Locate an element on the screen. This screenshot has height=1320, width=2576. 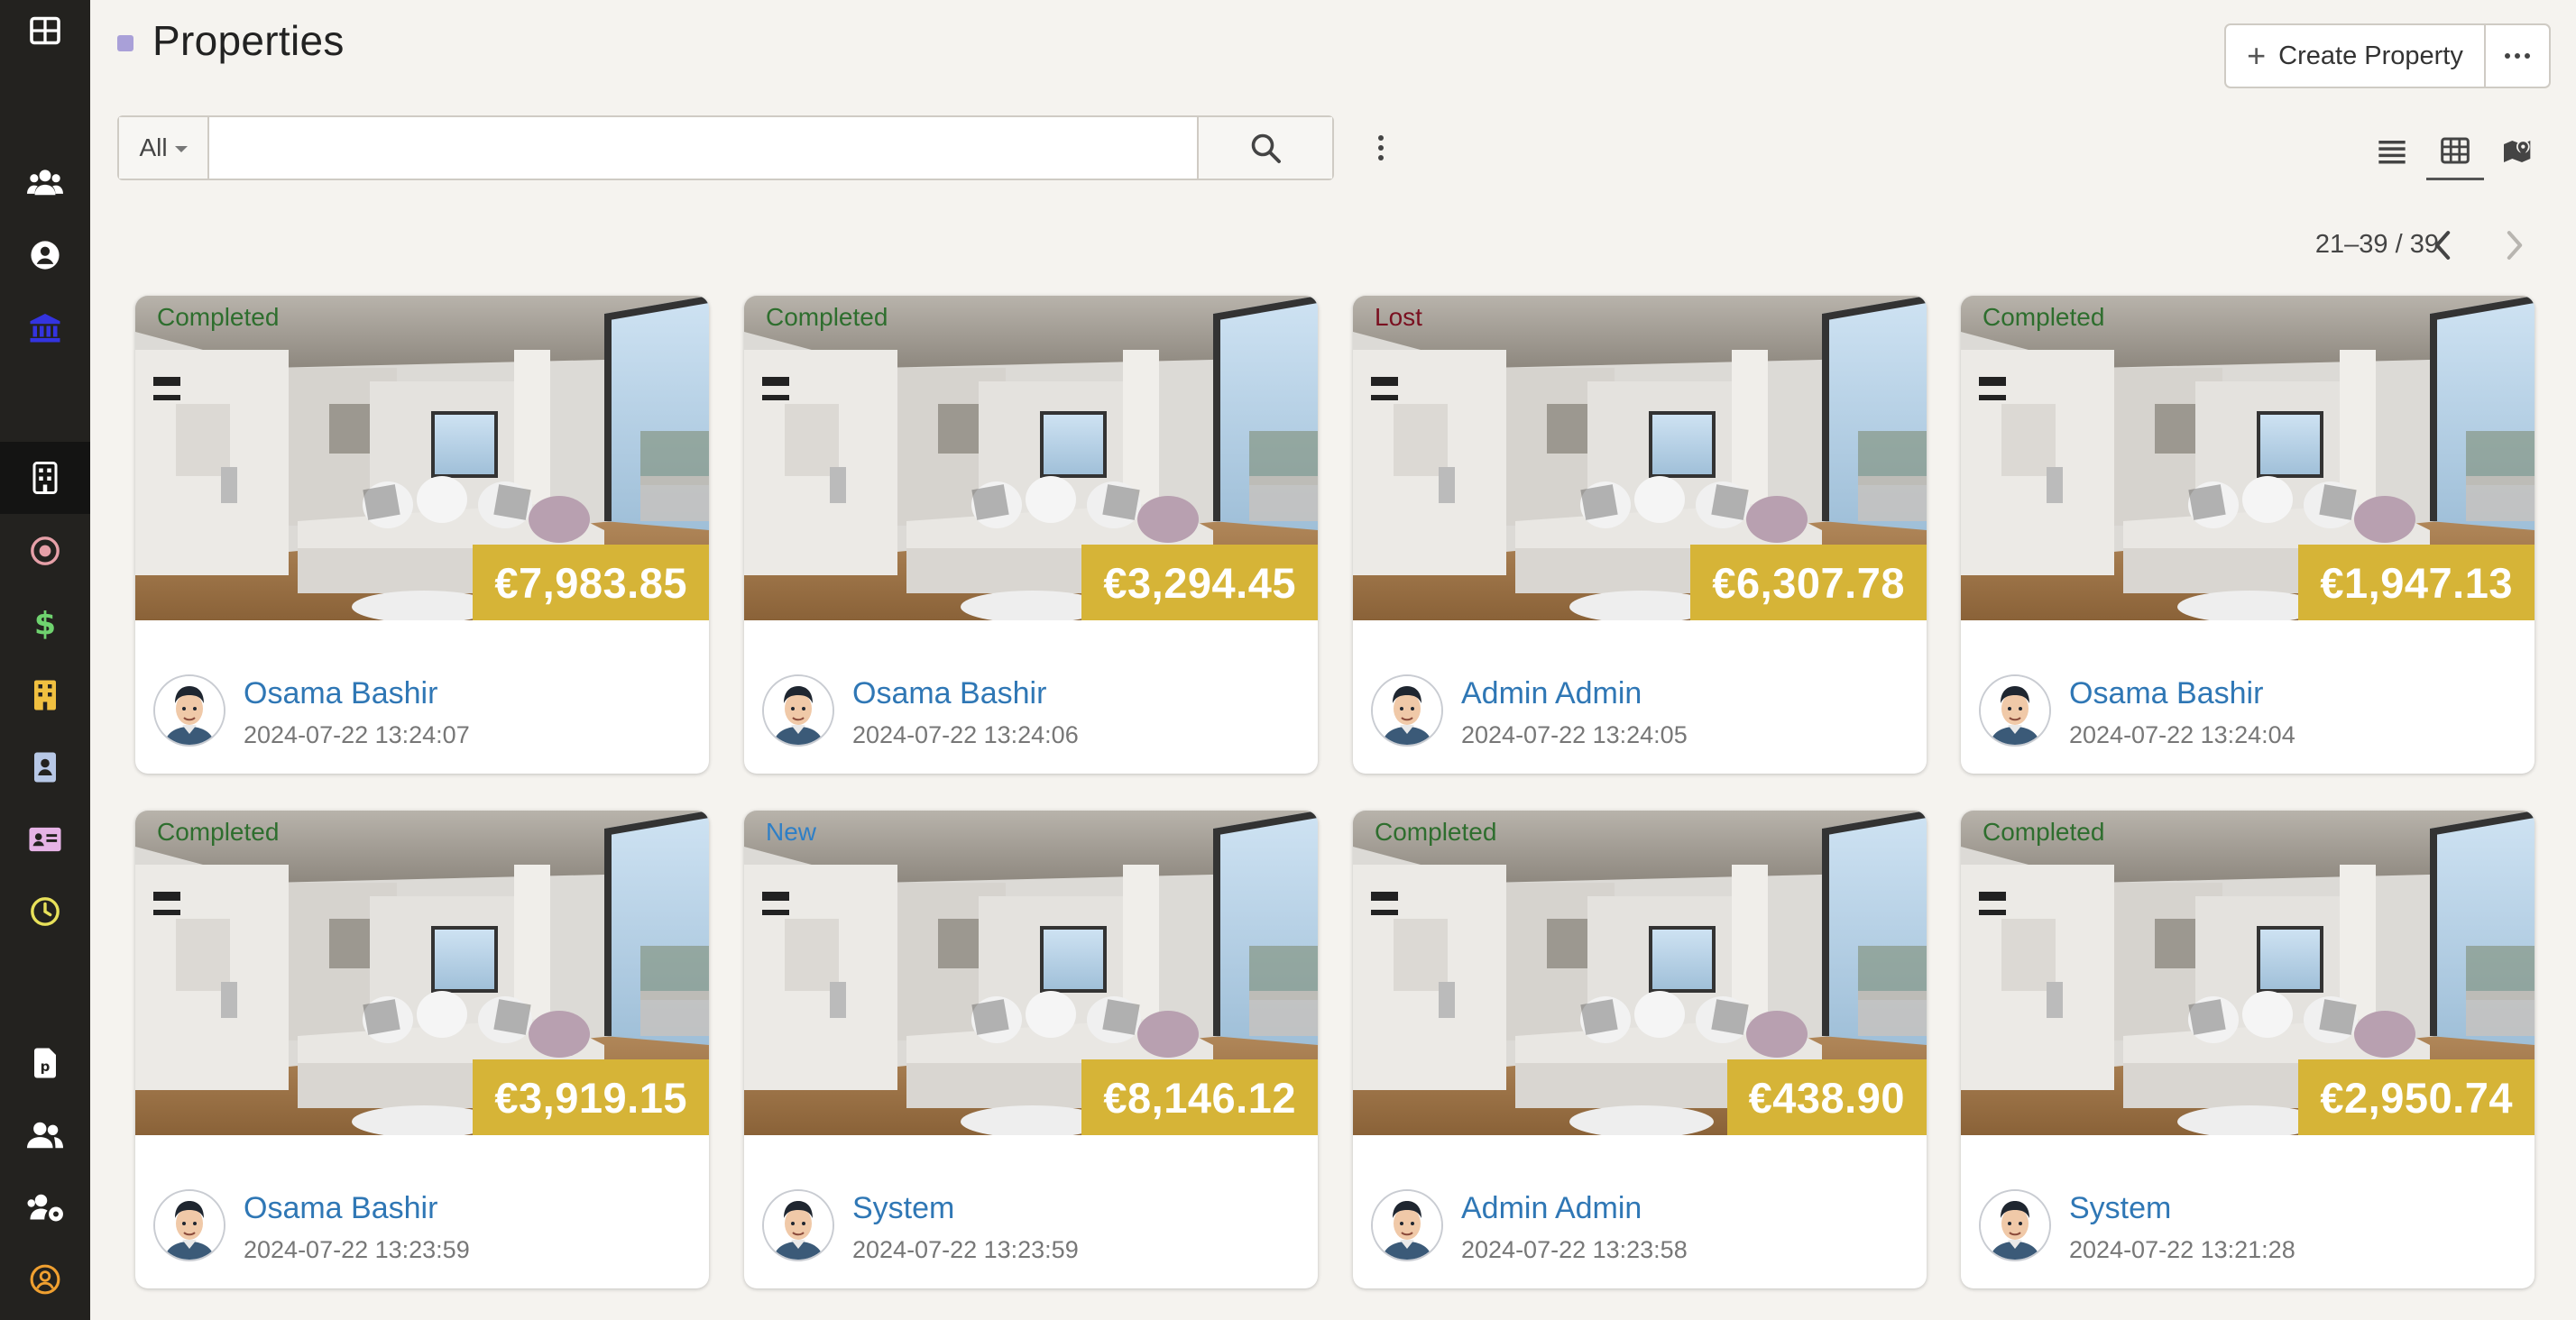
list-view-icon is located at coordinates (2392, 153).